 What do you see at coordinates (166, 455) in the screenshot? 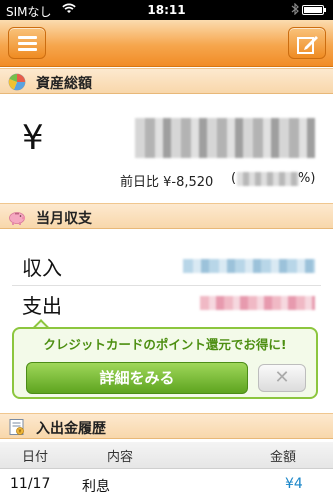
I see `history-table-header: 日付 内容 金額` at bounding box center [166, 455].